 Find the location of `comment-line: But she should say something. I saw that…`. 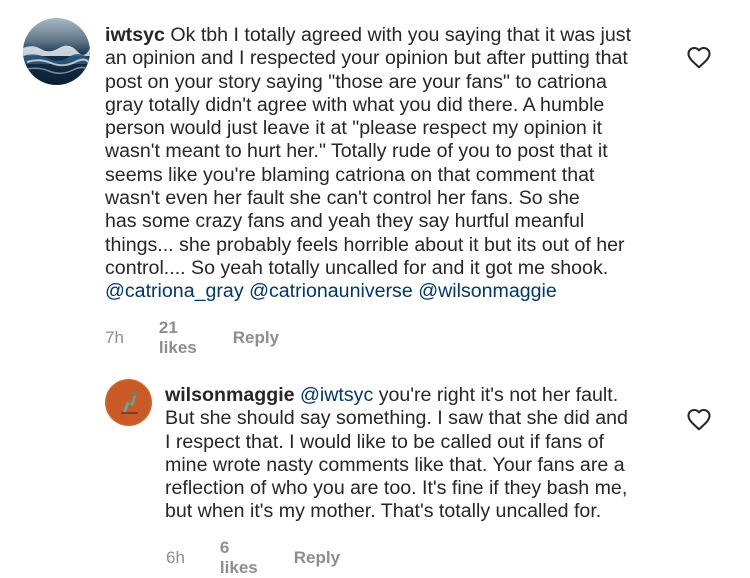

comment-line: But she should say something. I saw that… is located at coordinates (396, 418).